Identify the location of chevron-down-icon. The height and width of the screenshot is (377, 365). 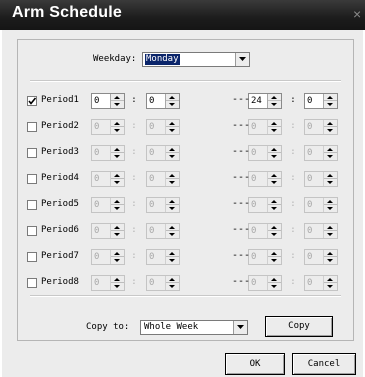
(240, 327).